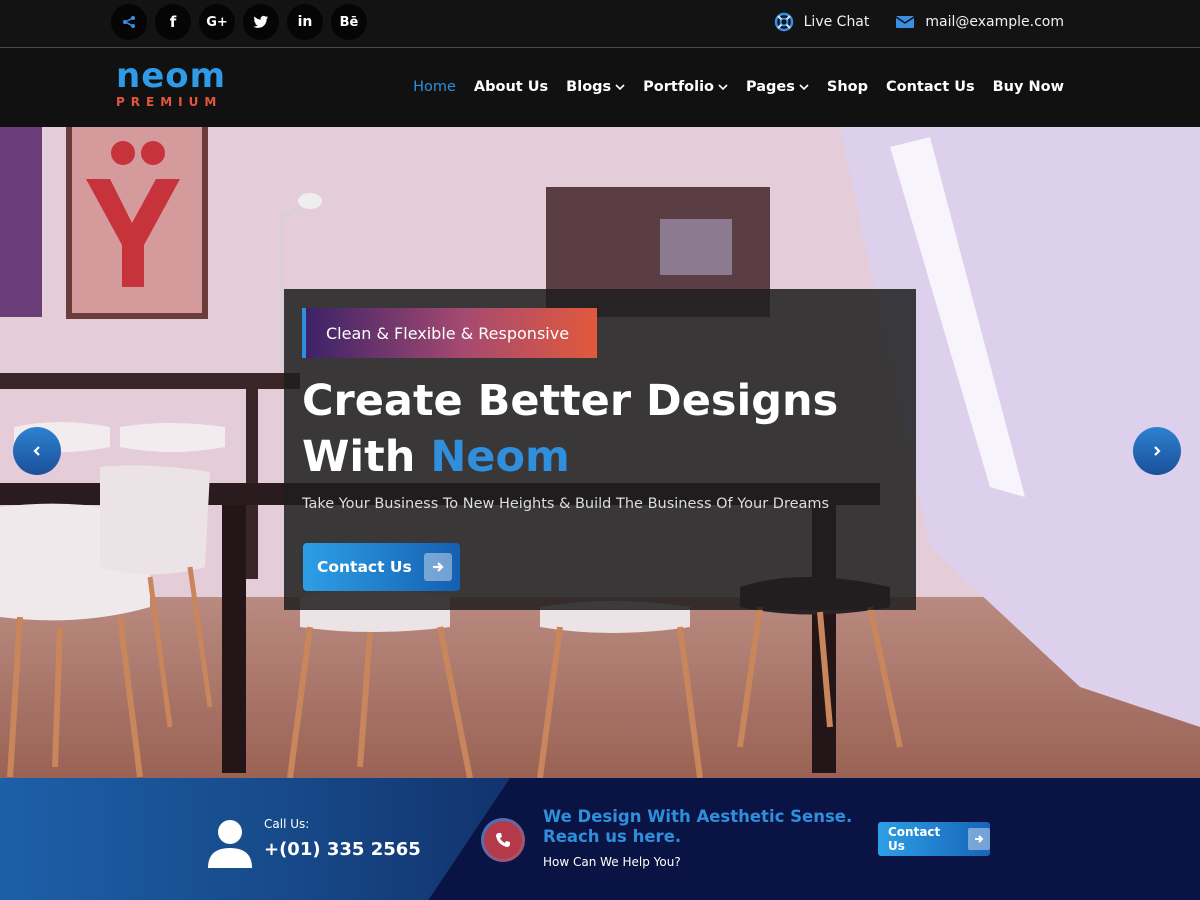 Image resolution: width=1200 pixels, height=900 pixels. What do you see at coordinates (366, 457) in the screenshot?
I see `hero-title-prefix: With` at bounding box center [366, 457].